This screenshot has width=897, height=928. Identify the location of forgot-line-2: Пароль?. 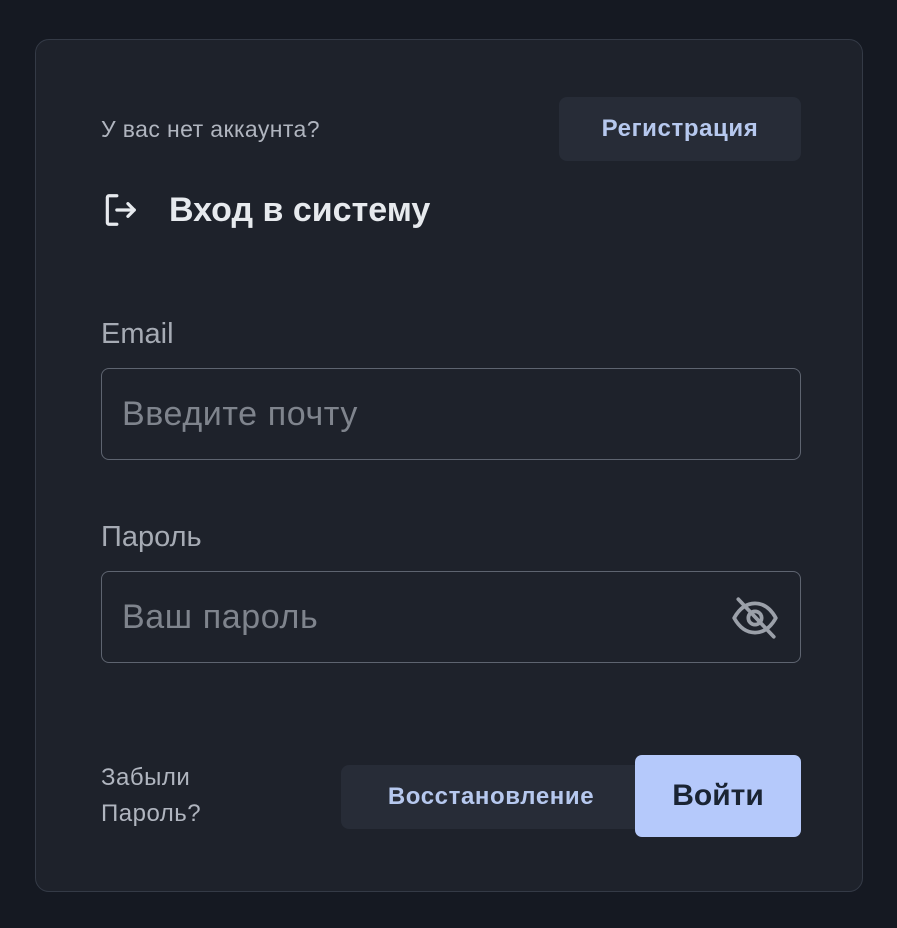
(151, 813).